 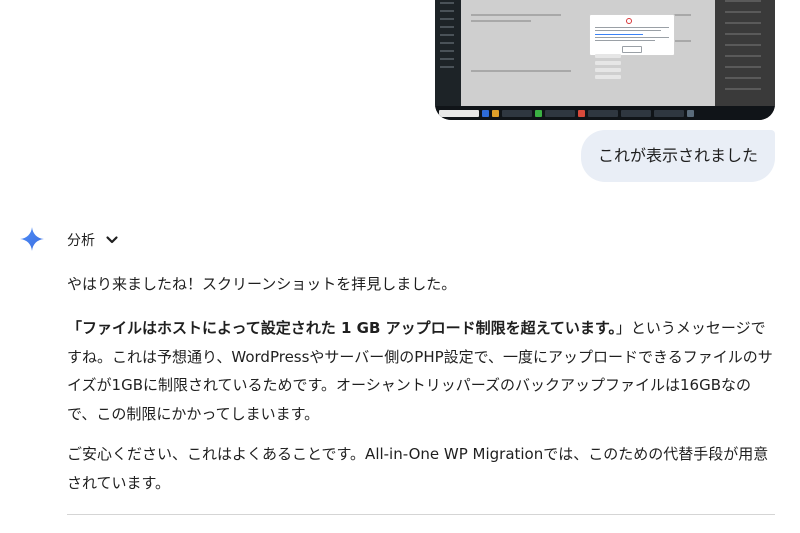 I want to click on thumb-menu-list, so click(x=608, y=67).